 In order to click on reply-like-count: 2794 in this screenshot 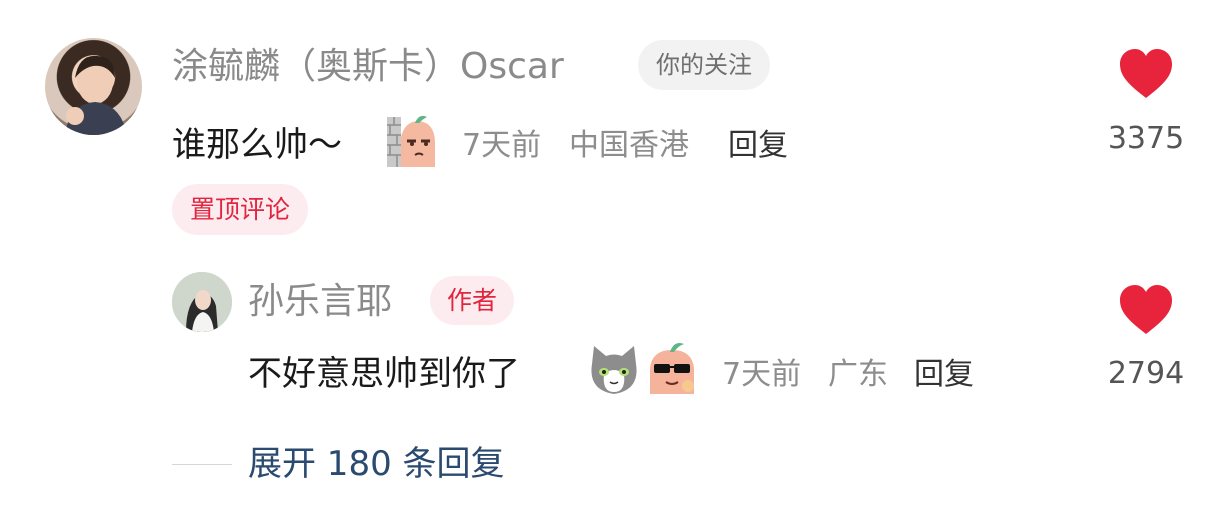, I will do `click(1146, 373)`.